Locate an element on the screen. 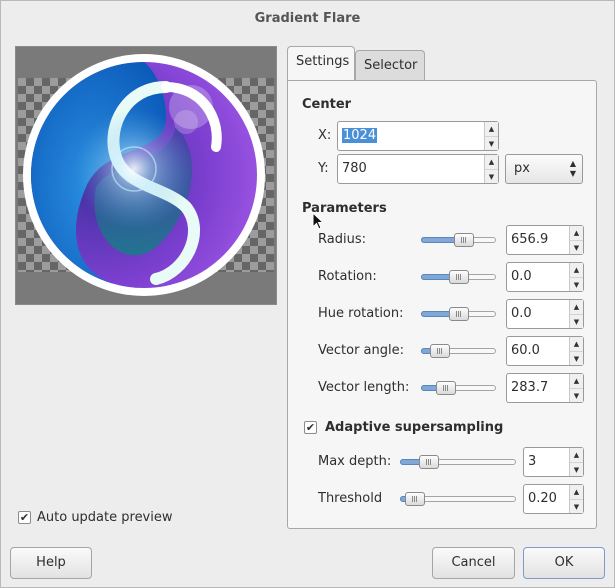  x-spinbutton: 1024 ▲ ▼ is located at coordinates (418, 136).